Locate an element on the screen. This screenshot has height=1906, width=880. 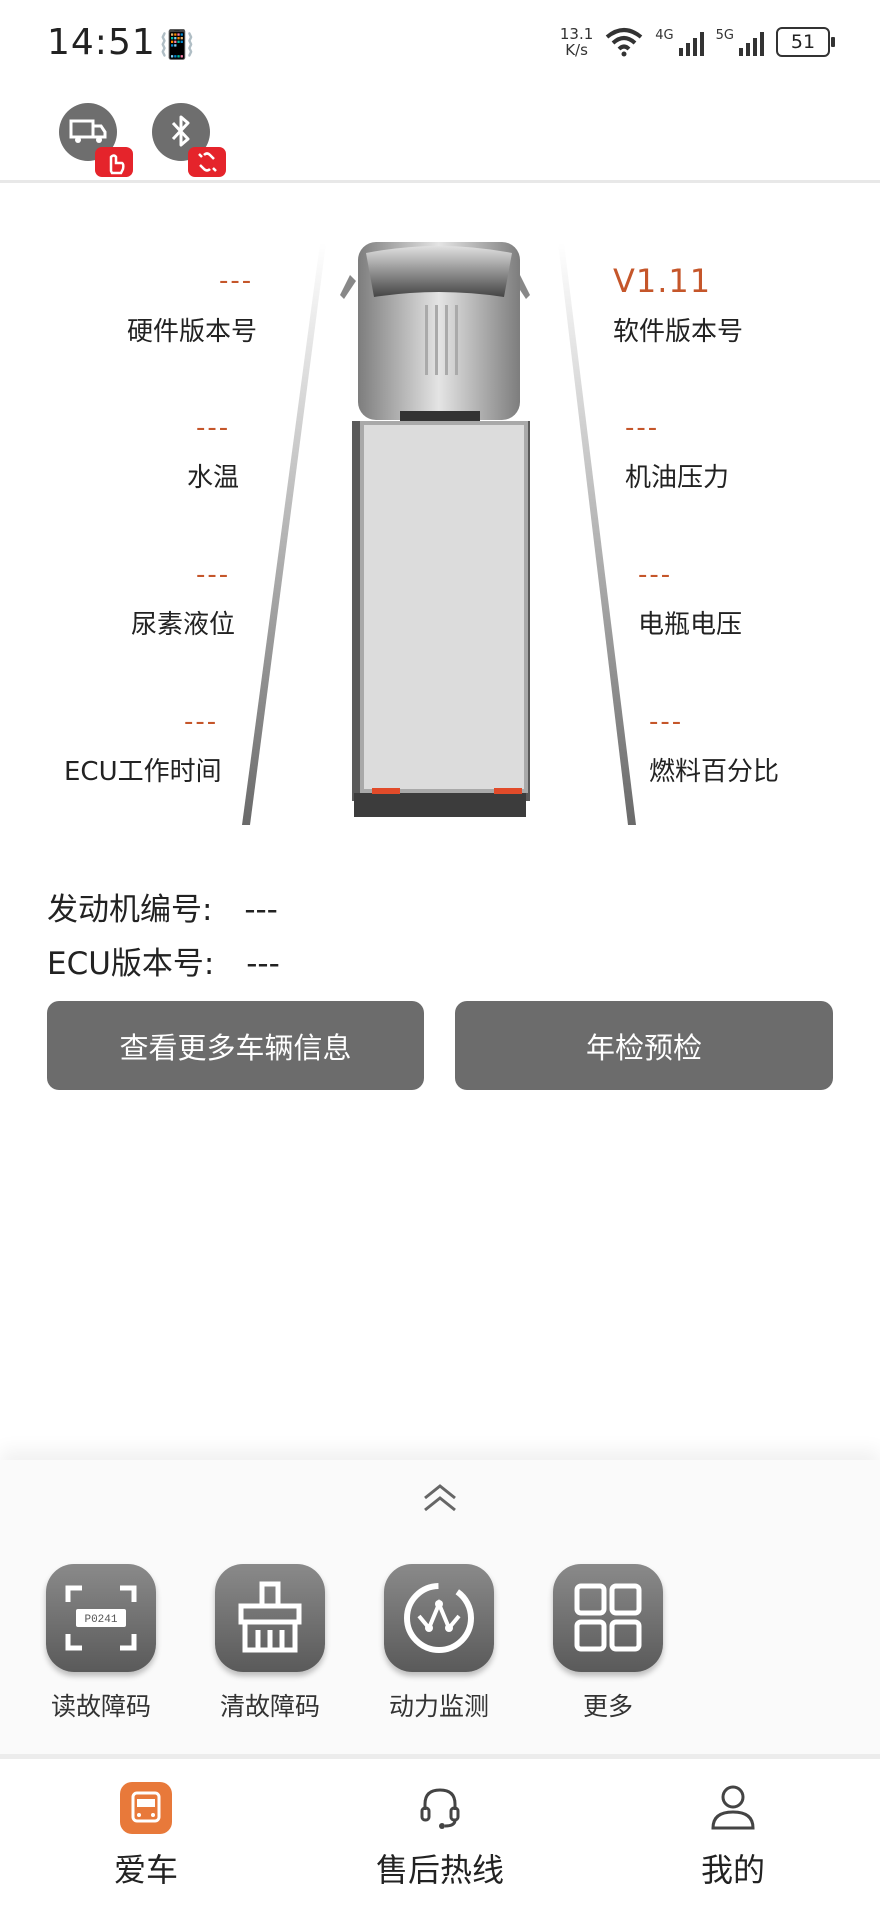
more-vehicle-info-button: 查看更多车辆信息 is located at coordinates (235, 1045).